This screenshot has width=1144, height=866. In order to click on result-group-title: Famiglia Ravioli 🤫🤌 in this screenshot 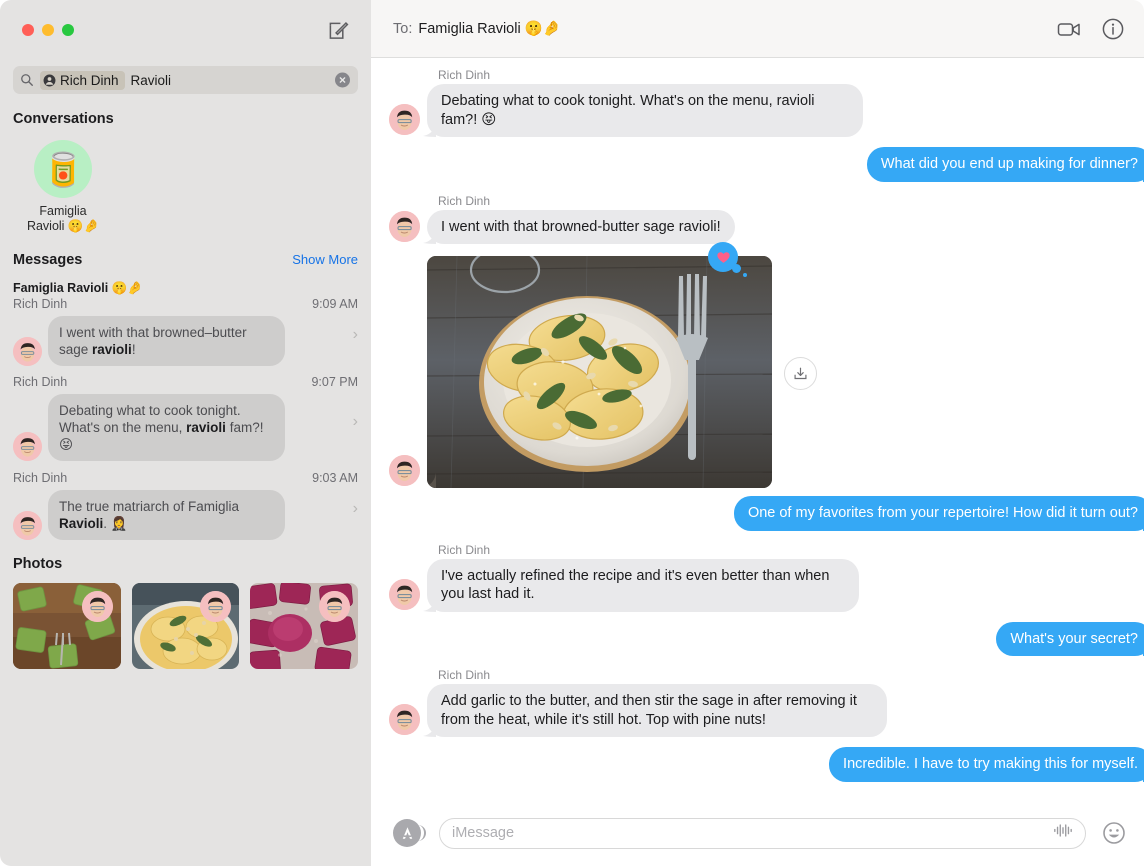, I will do `click(78, 288)`.